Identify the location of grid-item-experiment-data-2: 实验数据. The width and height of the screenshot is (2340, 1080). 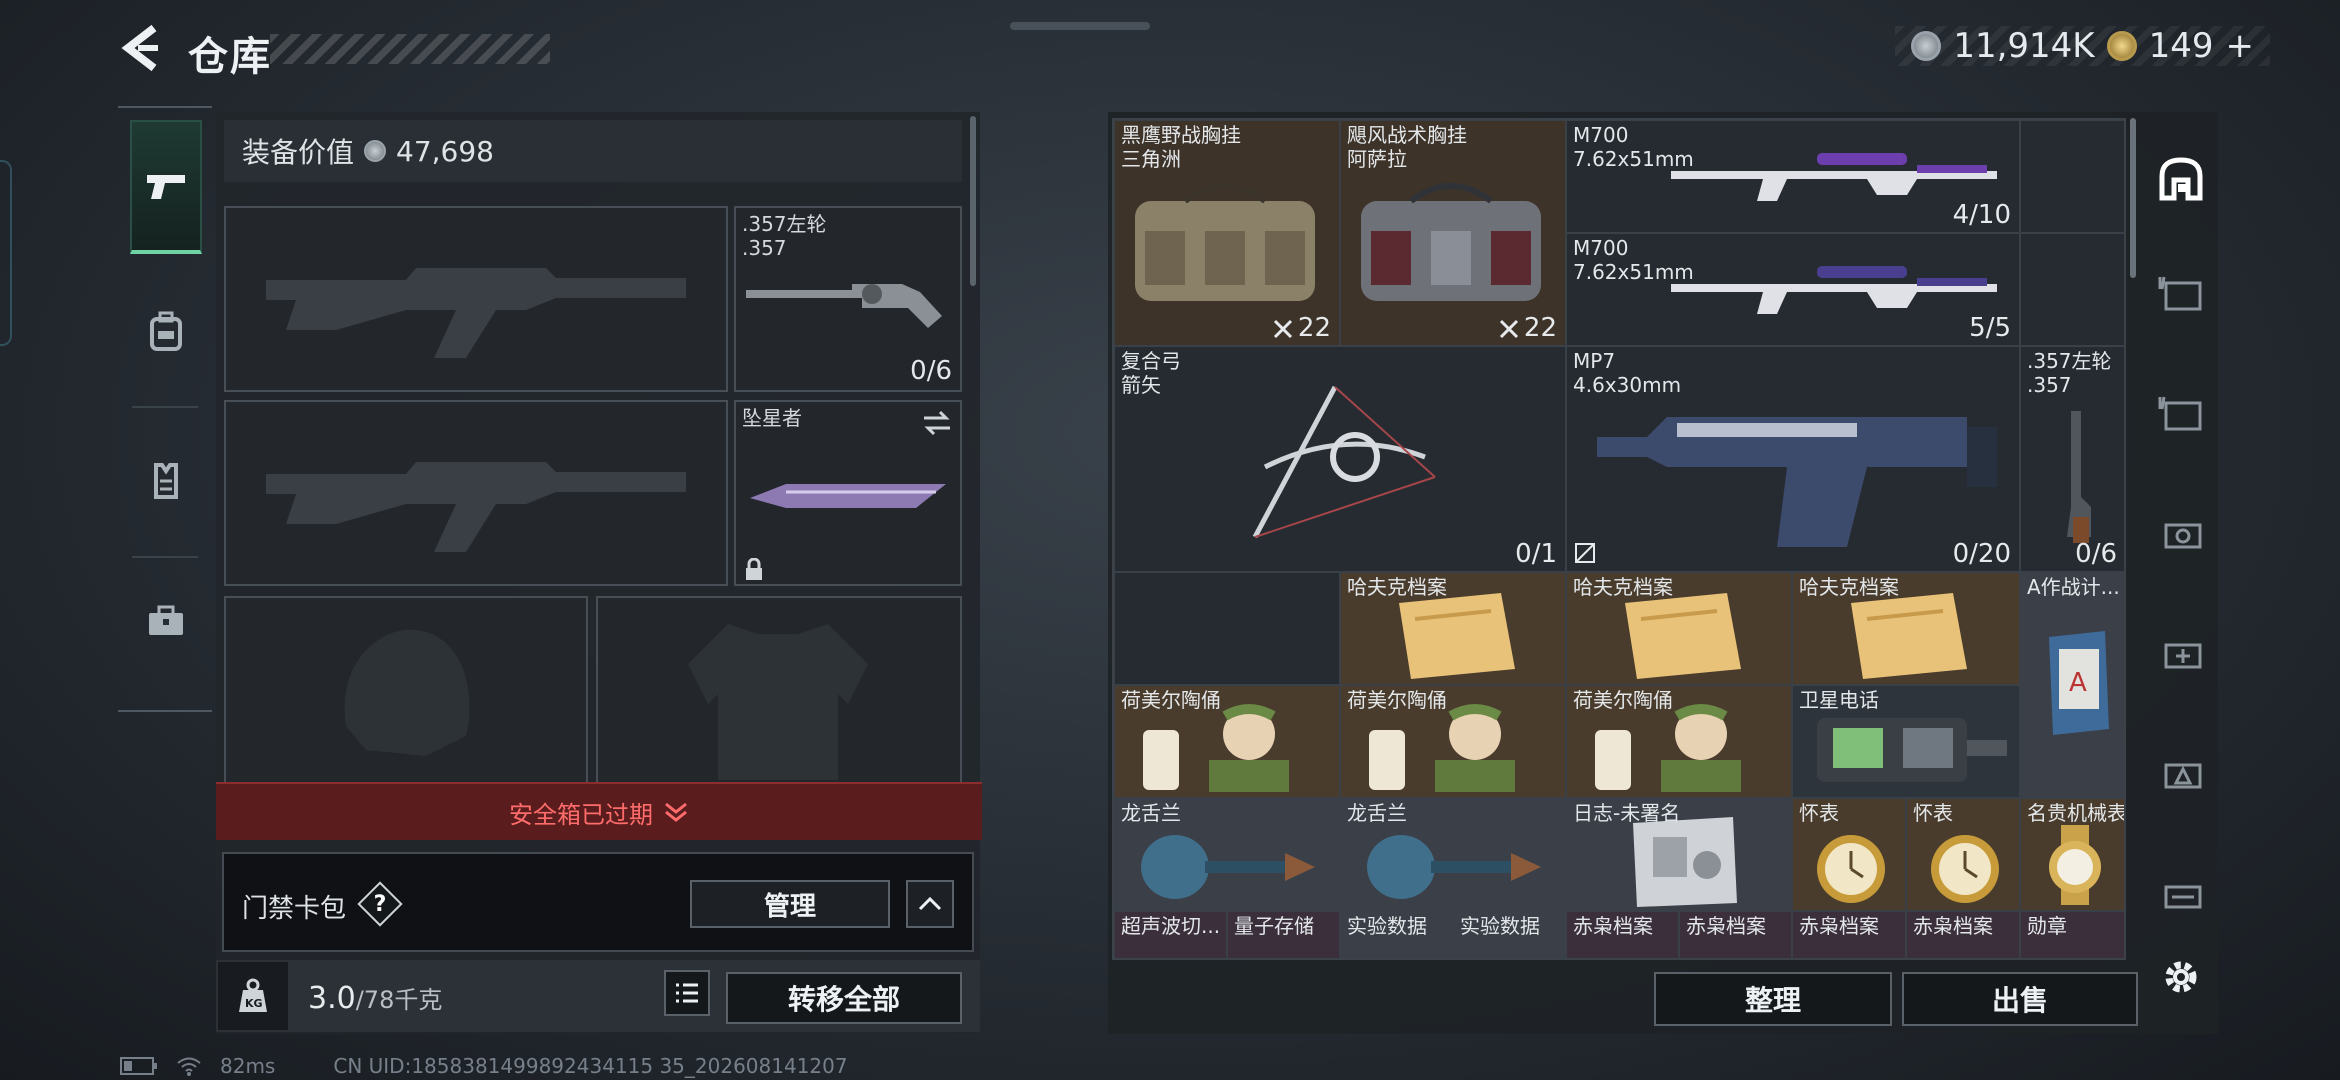
(1509, 934).